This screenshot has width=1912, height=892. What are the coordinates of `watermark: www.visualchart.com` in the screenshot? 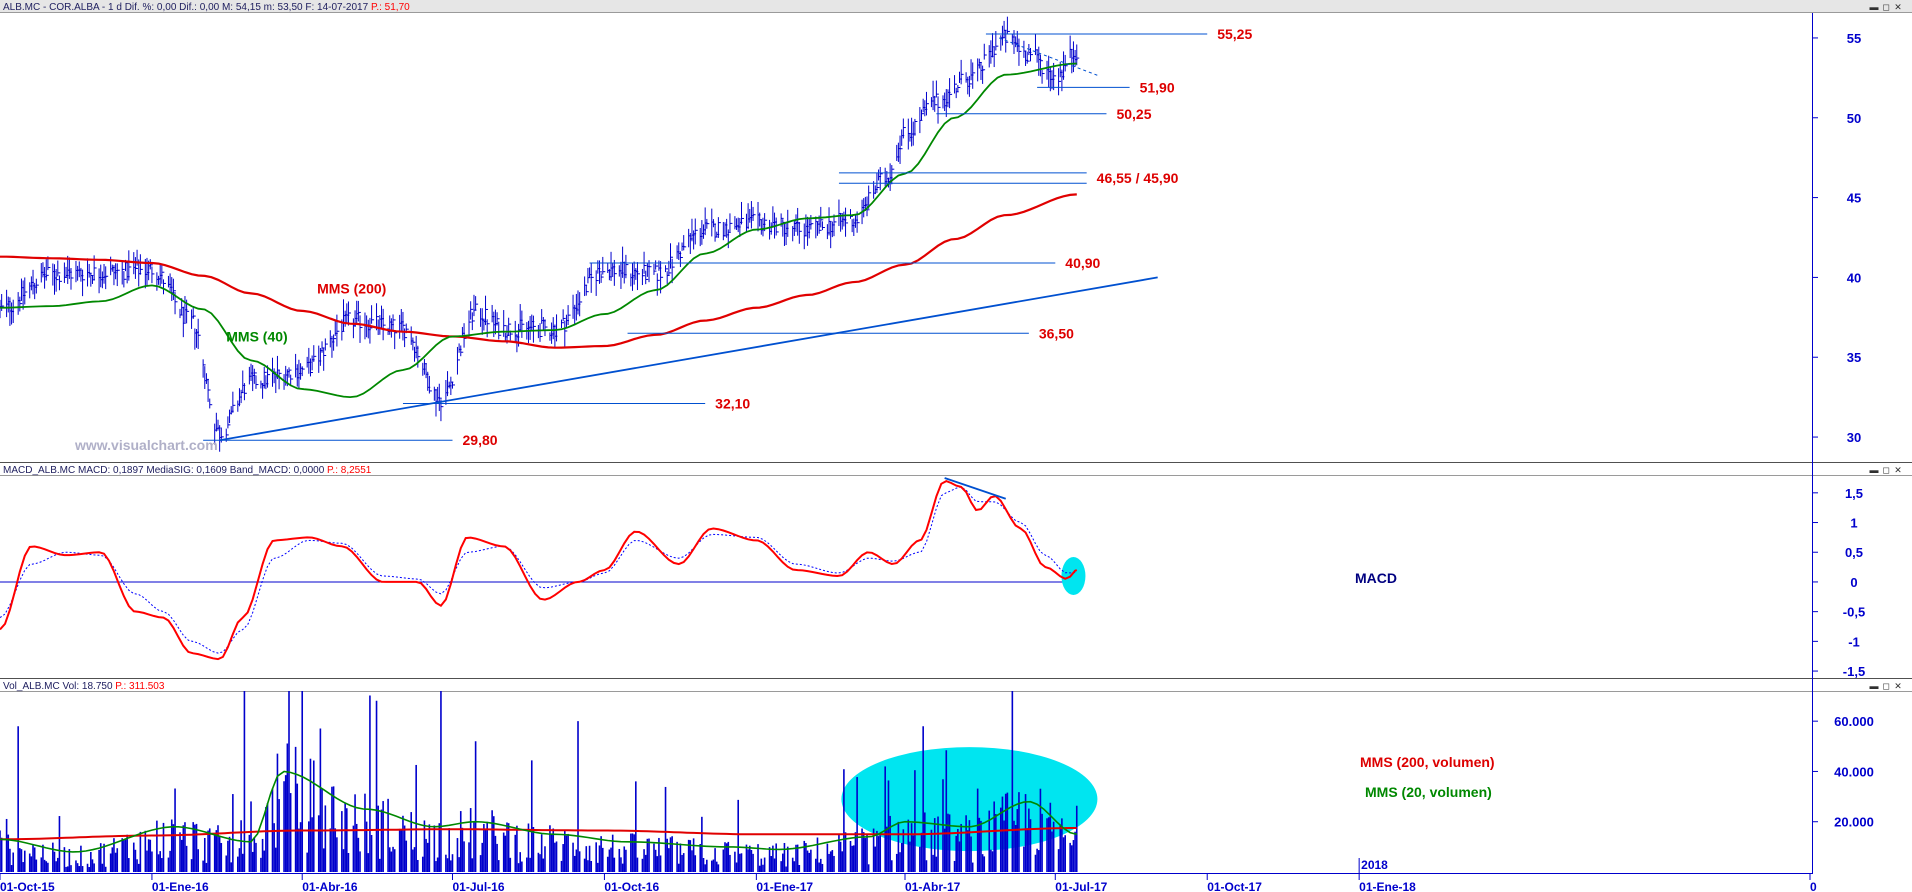 It's located at (146, 445).